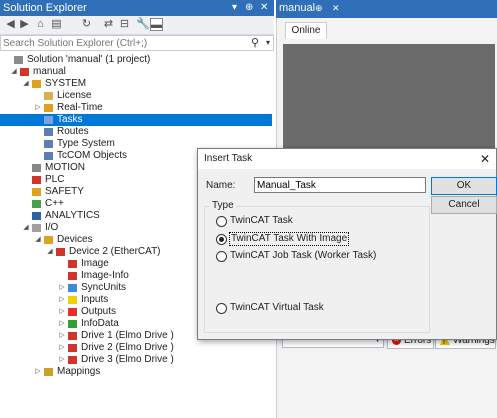 Image resolution: width=497 pixels, height=418 pixels. What do you see at coordinates (223, 205) in the screenshot?
I see `type-group-label: Type` at bounding box center [223, 205].